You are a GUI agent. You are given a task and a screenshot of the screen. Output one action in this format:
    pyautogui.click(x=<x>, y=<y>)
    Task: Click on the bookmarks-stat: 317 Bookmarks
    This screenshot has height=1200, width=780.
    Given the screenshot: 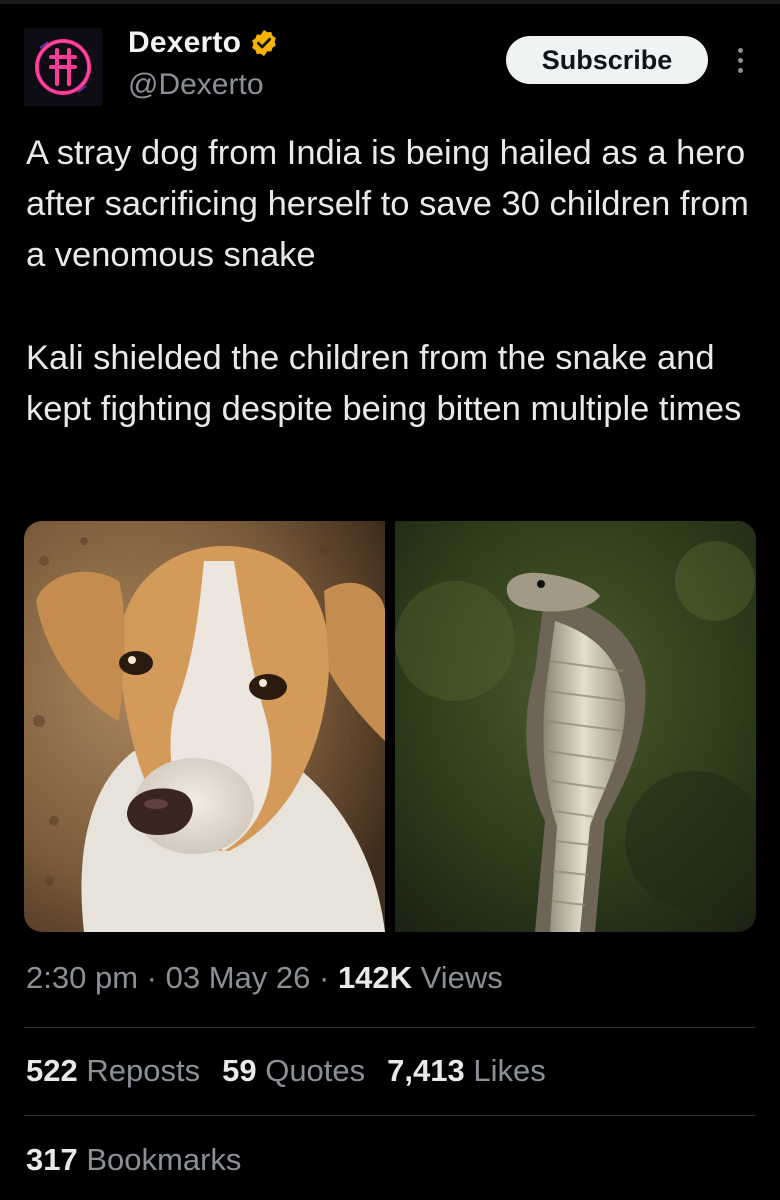 What is the action you would take?
    pyautogui.click(x=133, y=1160)
    